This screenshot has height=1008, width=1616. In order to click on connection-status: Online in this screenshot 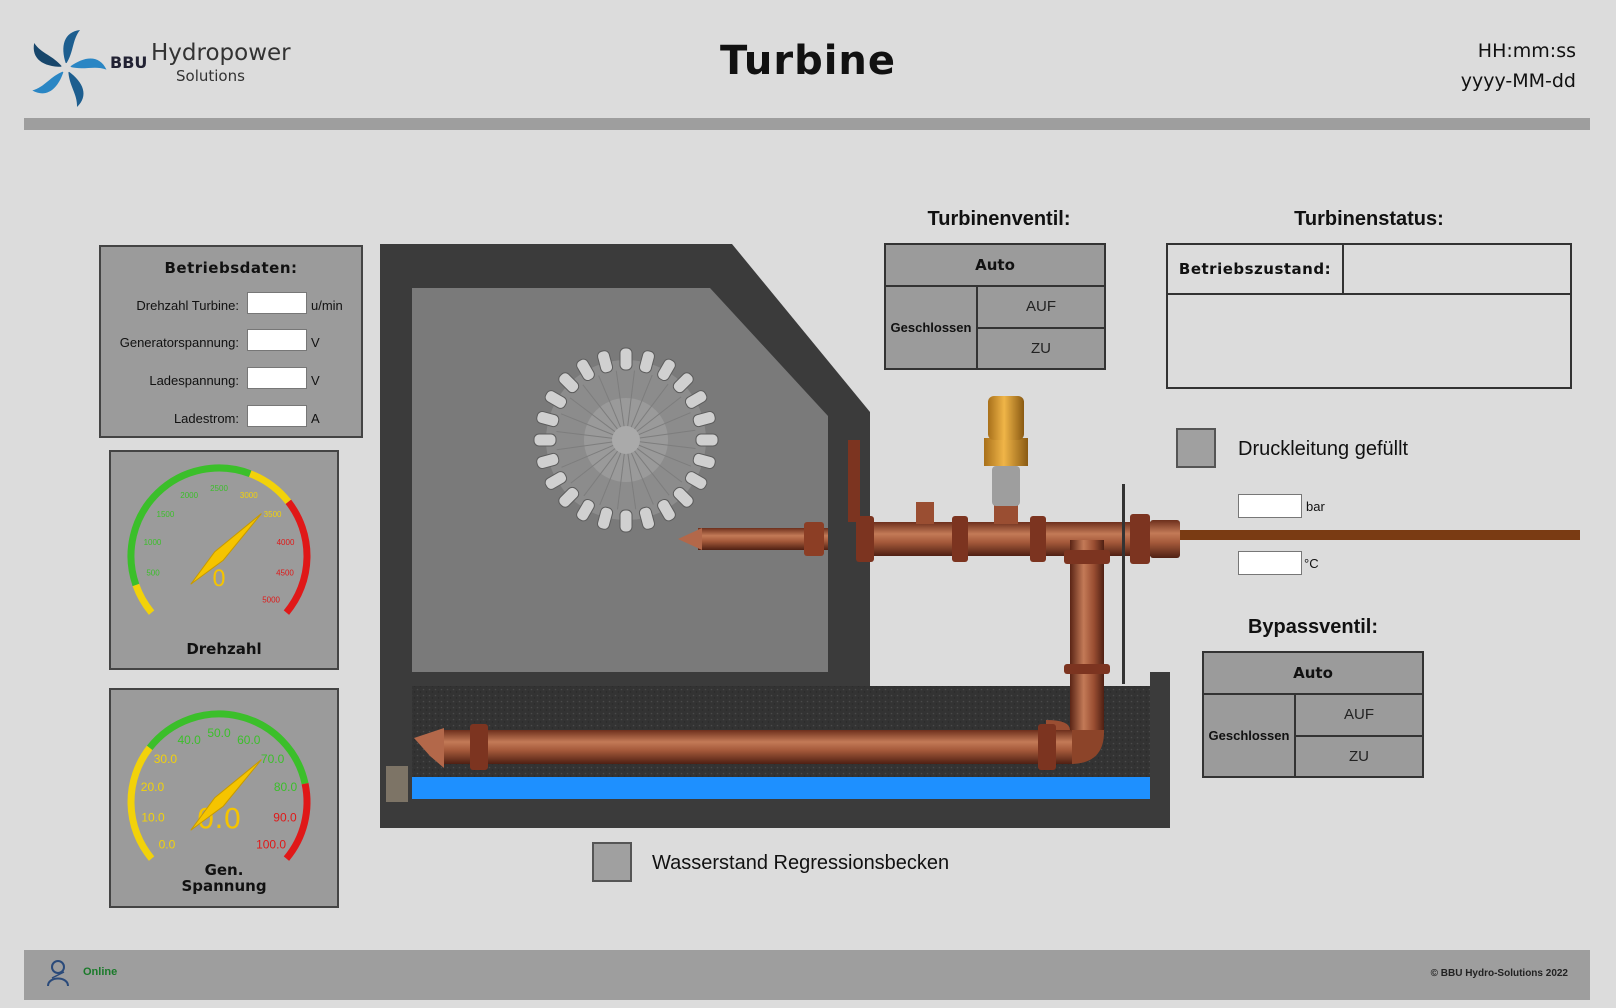, I will do `click(100, 972)`.